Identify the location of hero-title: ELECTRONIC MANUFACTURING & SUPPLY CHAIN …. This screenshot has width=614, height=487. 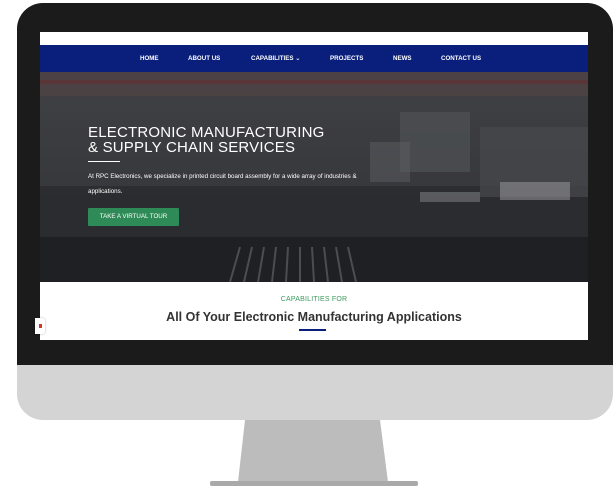
(206, 140).